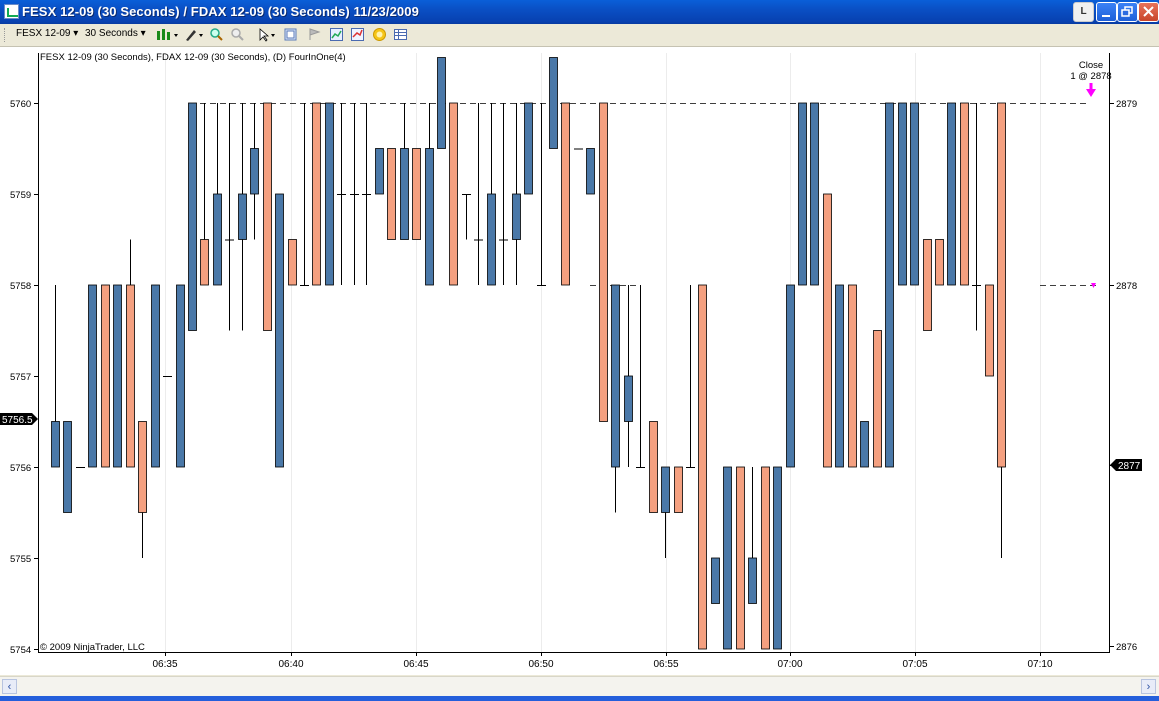 This screenshot has height=701, width=1159. Describe the element at coordinates (1039, 664) in the screenshot. I see `x-tick-label: 07:10` at that location.